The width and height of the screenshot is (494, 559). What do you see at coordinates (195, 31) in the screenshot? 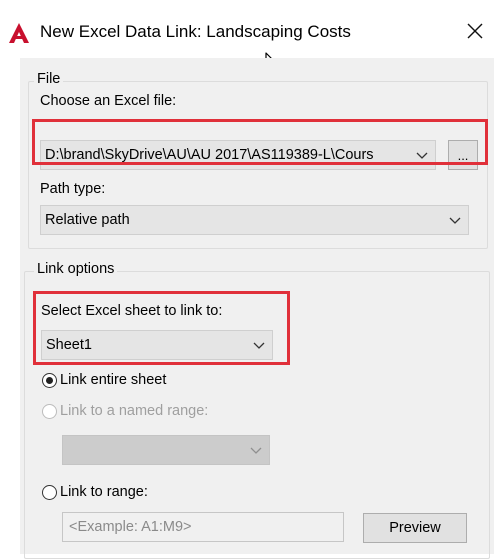
I see `window-title: New Excel Data Link: Landscaping Costs` at bounding box center [195, 31].